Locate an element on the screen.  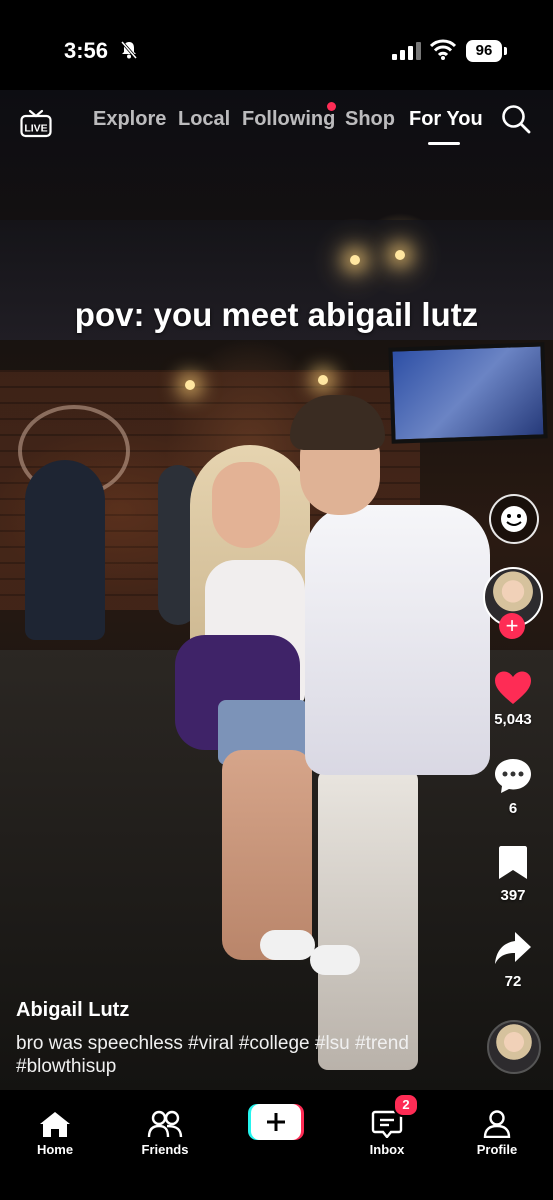
search-icon is located at coordinates (516, 119).